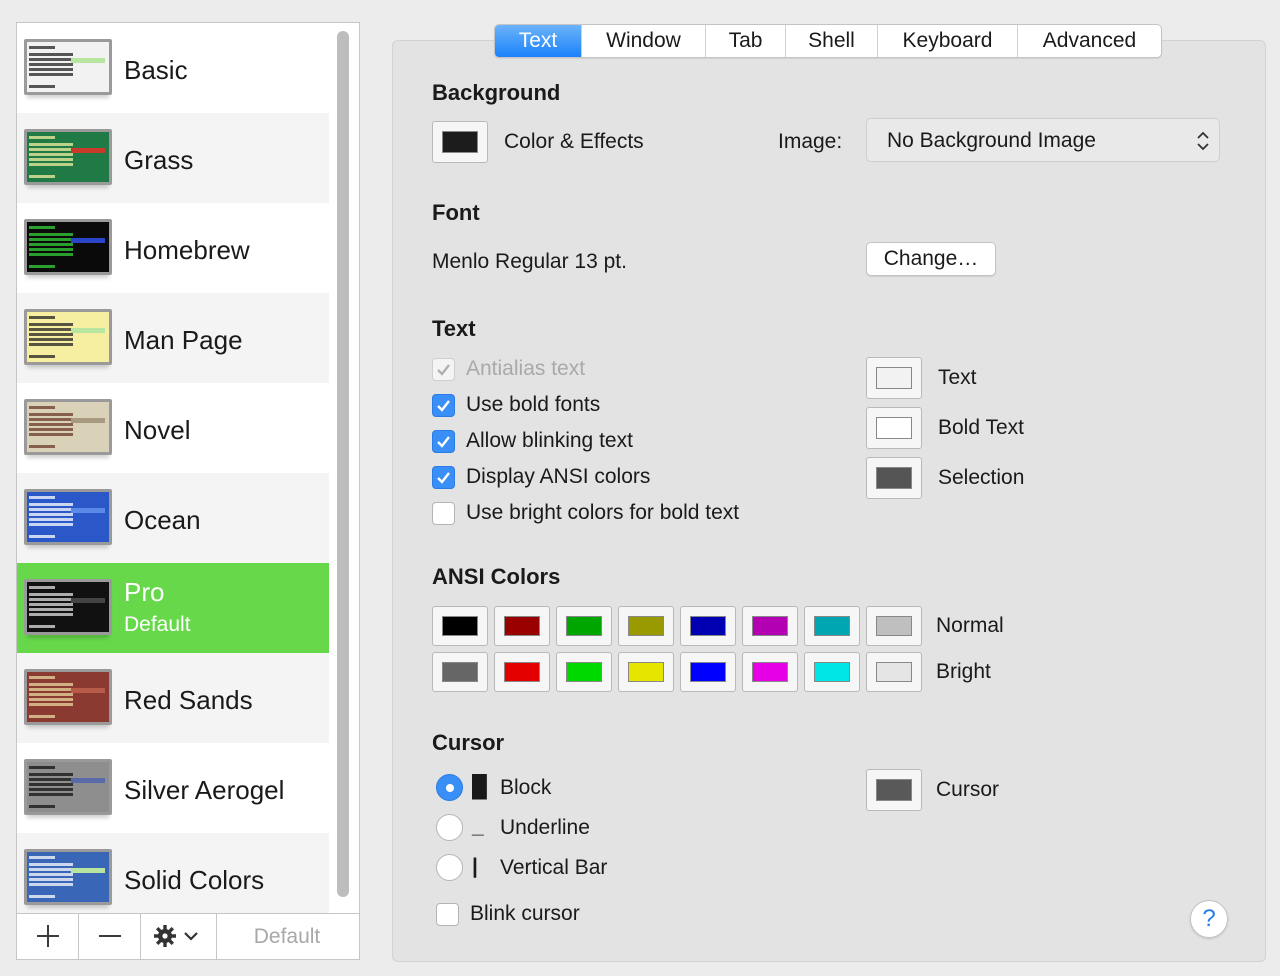 The height and width of the screenshot is (976, 1280). I want to click on background-section-title: Background, so click(496, 92).